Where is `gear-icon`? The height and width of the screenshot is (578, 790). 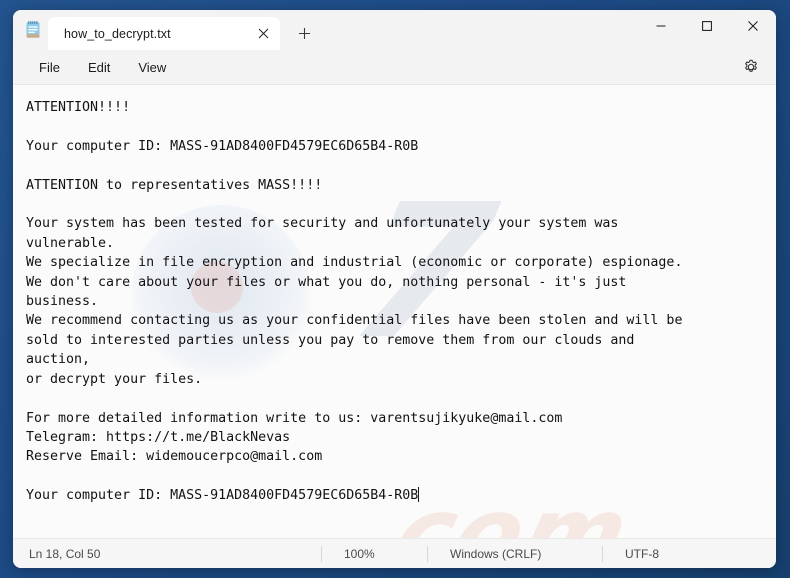 gear-icon is located at coordinates (751, 67).